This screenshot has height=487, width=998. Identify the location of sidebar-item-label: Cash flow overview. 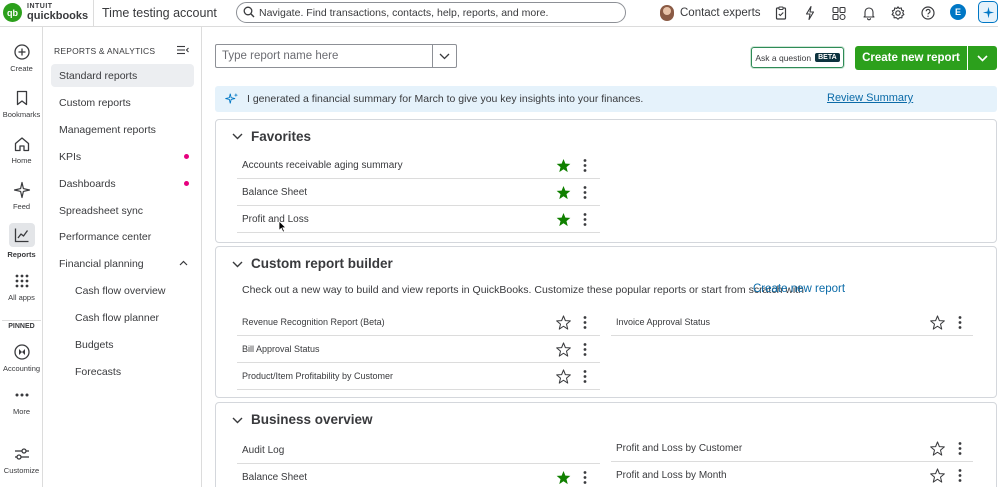
(120, 290).